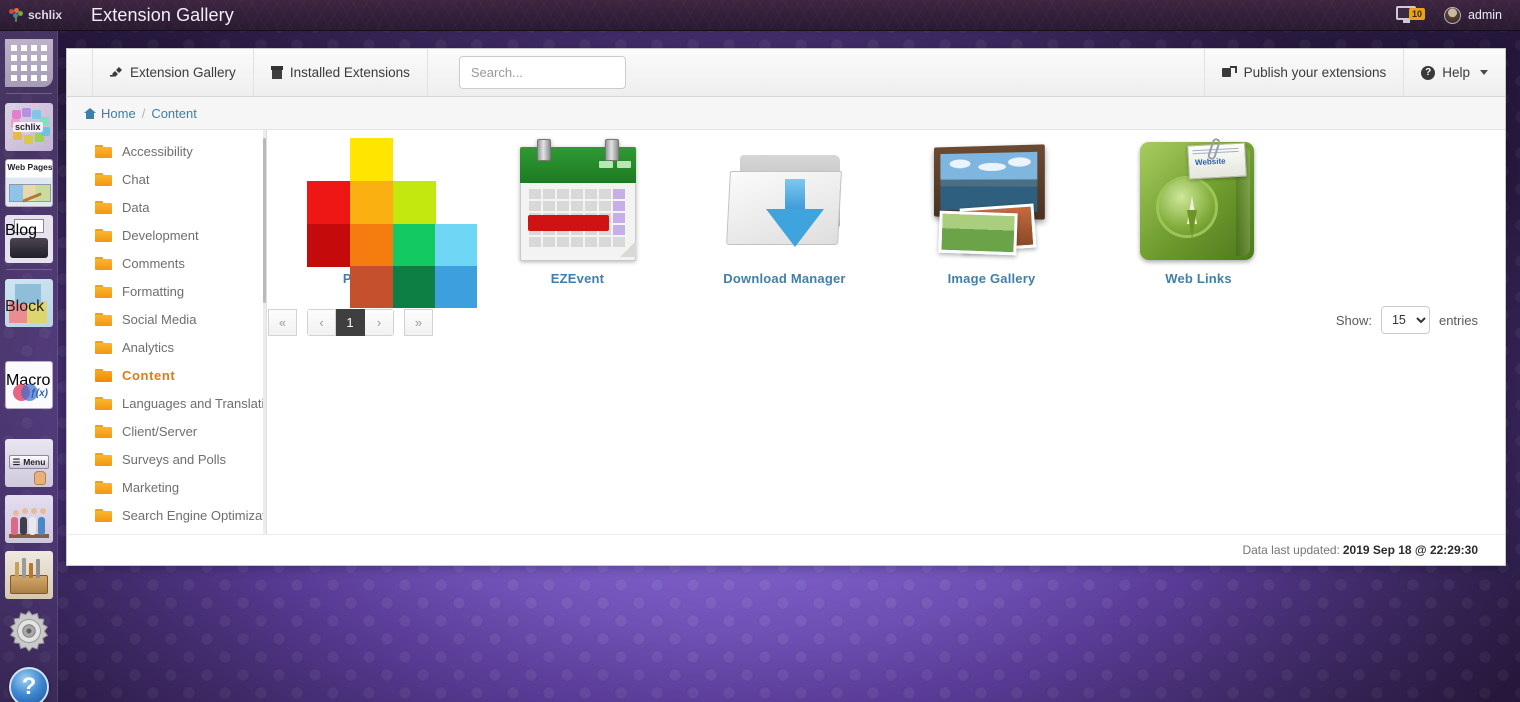  I want to click on gear-icon, so click(29, 631).